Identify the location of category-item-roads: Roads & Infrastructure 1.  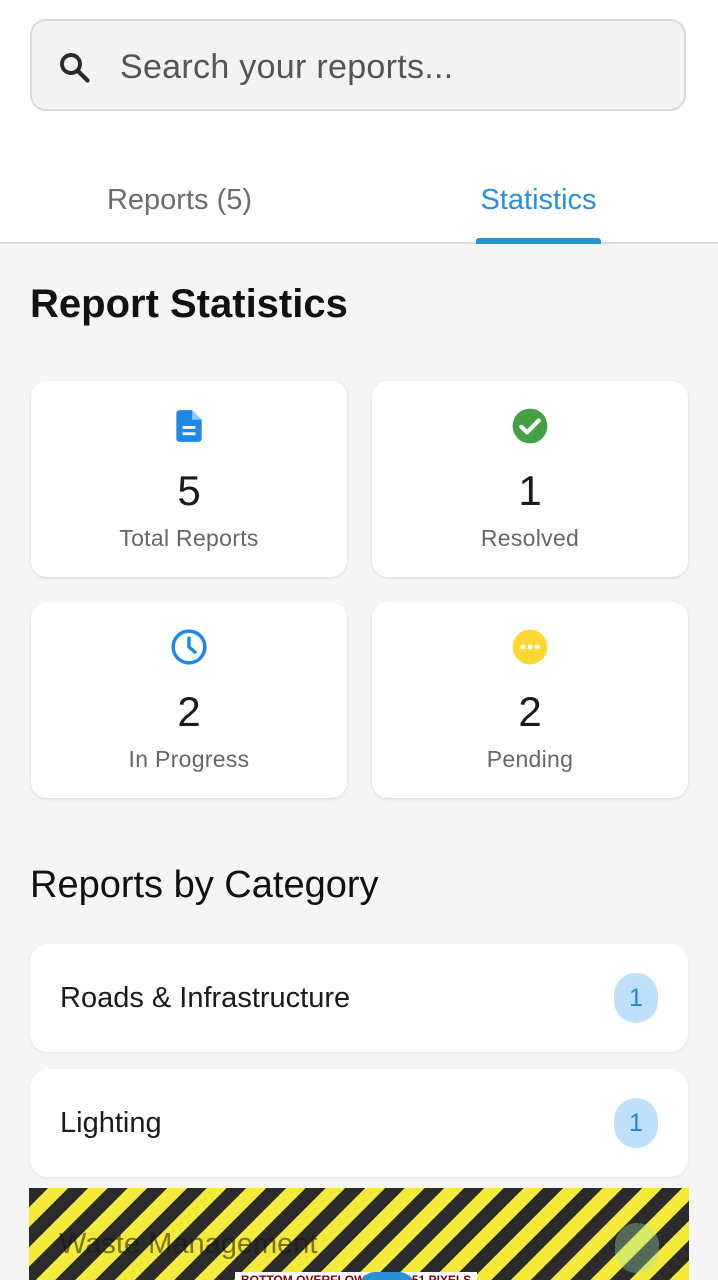
(359, 998).